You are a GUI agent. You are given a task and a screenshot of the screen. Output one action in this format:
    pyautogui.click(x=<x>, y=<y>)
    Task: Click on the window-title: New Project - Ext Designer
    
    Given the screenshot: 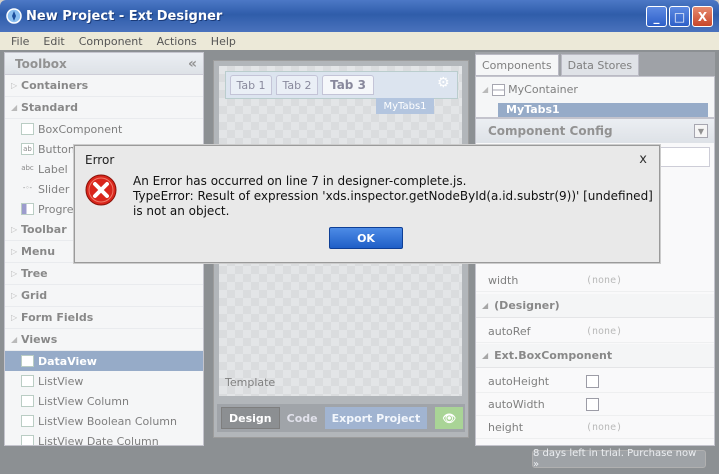 What is the action you would take?
    pyautogui.click(x=124, y=16)
    